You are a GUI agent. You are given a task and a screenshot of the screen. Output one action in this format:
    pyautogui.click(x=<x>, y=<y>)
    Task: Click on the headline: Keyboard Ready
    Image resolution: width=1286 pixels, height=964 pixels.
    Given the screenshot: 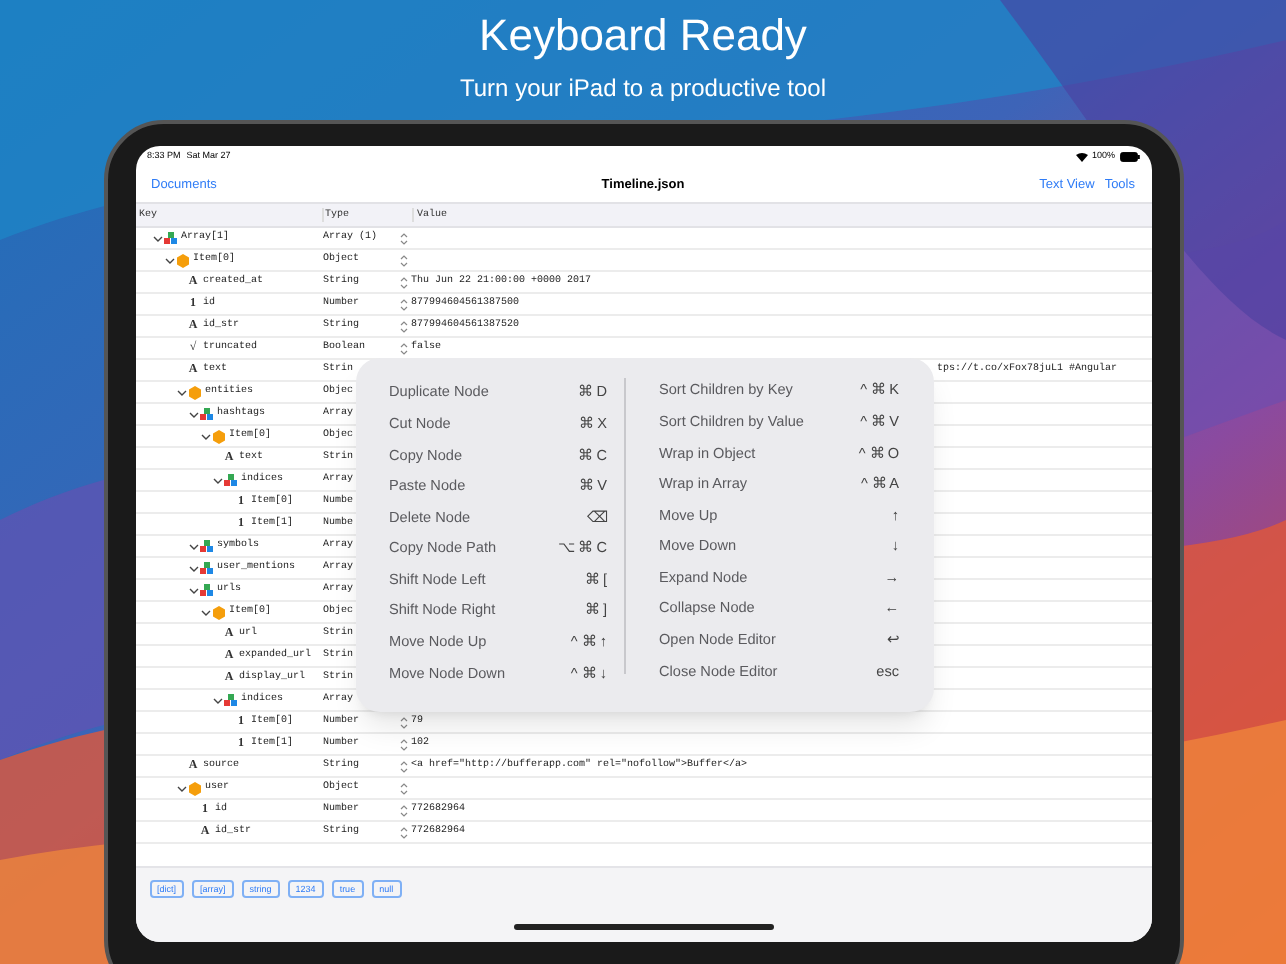 What is the action you would take?
    pyautogui.click(x=643, y=36)
    